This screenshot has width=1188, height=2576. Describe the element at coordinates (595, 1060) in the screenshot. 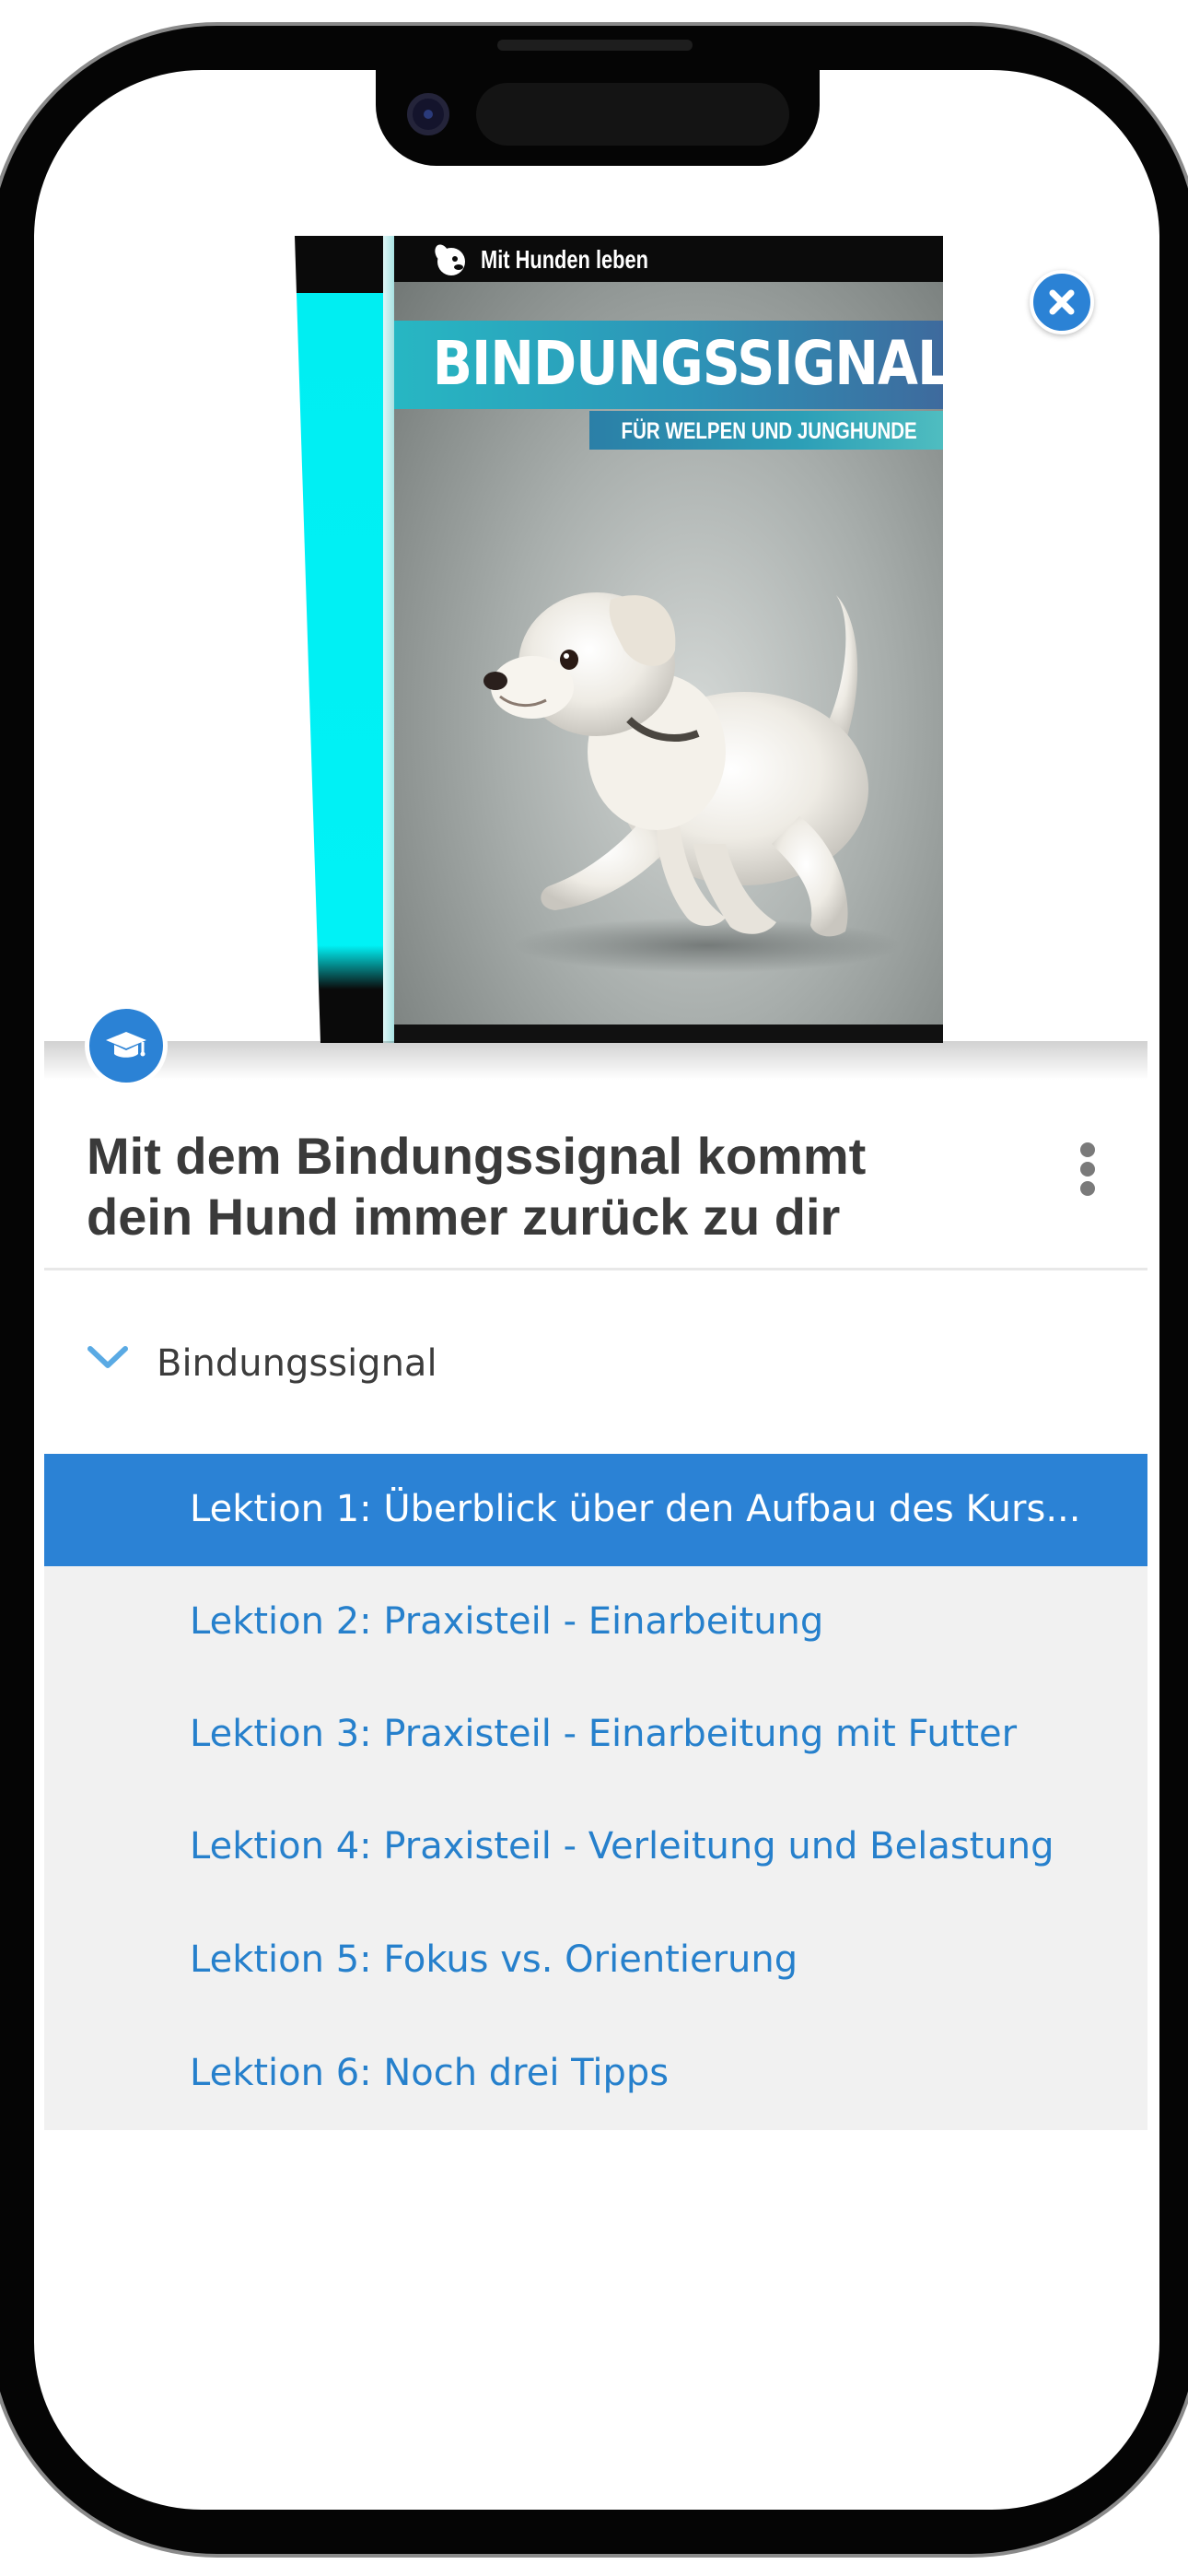

I see `cover-shadow` at that location.